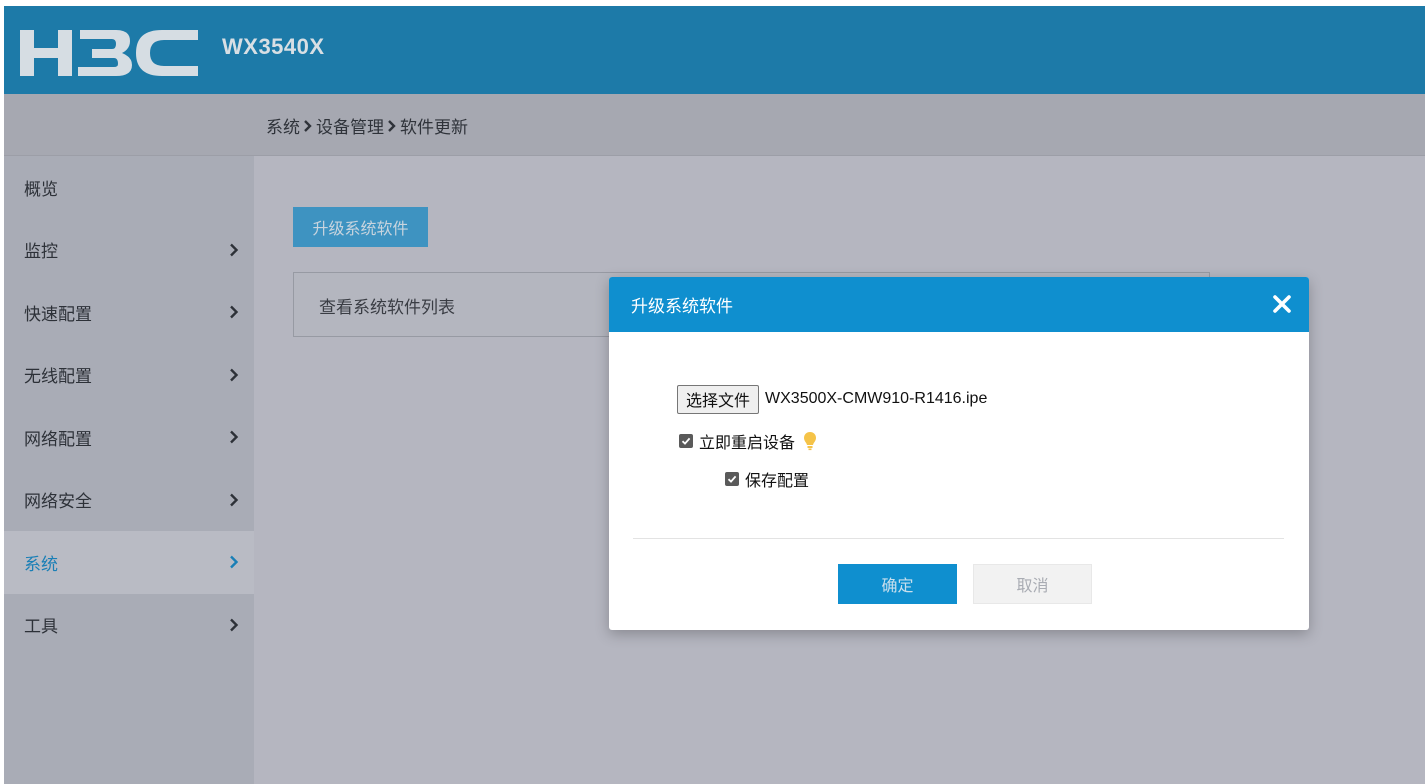  I want to click on sidebar-item: 工具, so click(129, 625).